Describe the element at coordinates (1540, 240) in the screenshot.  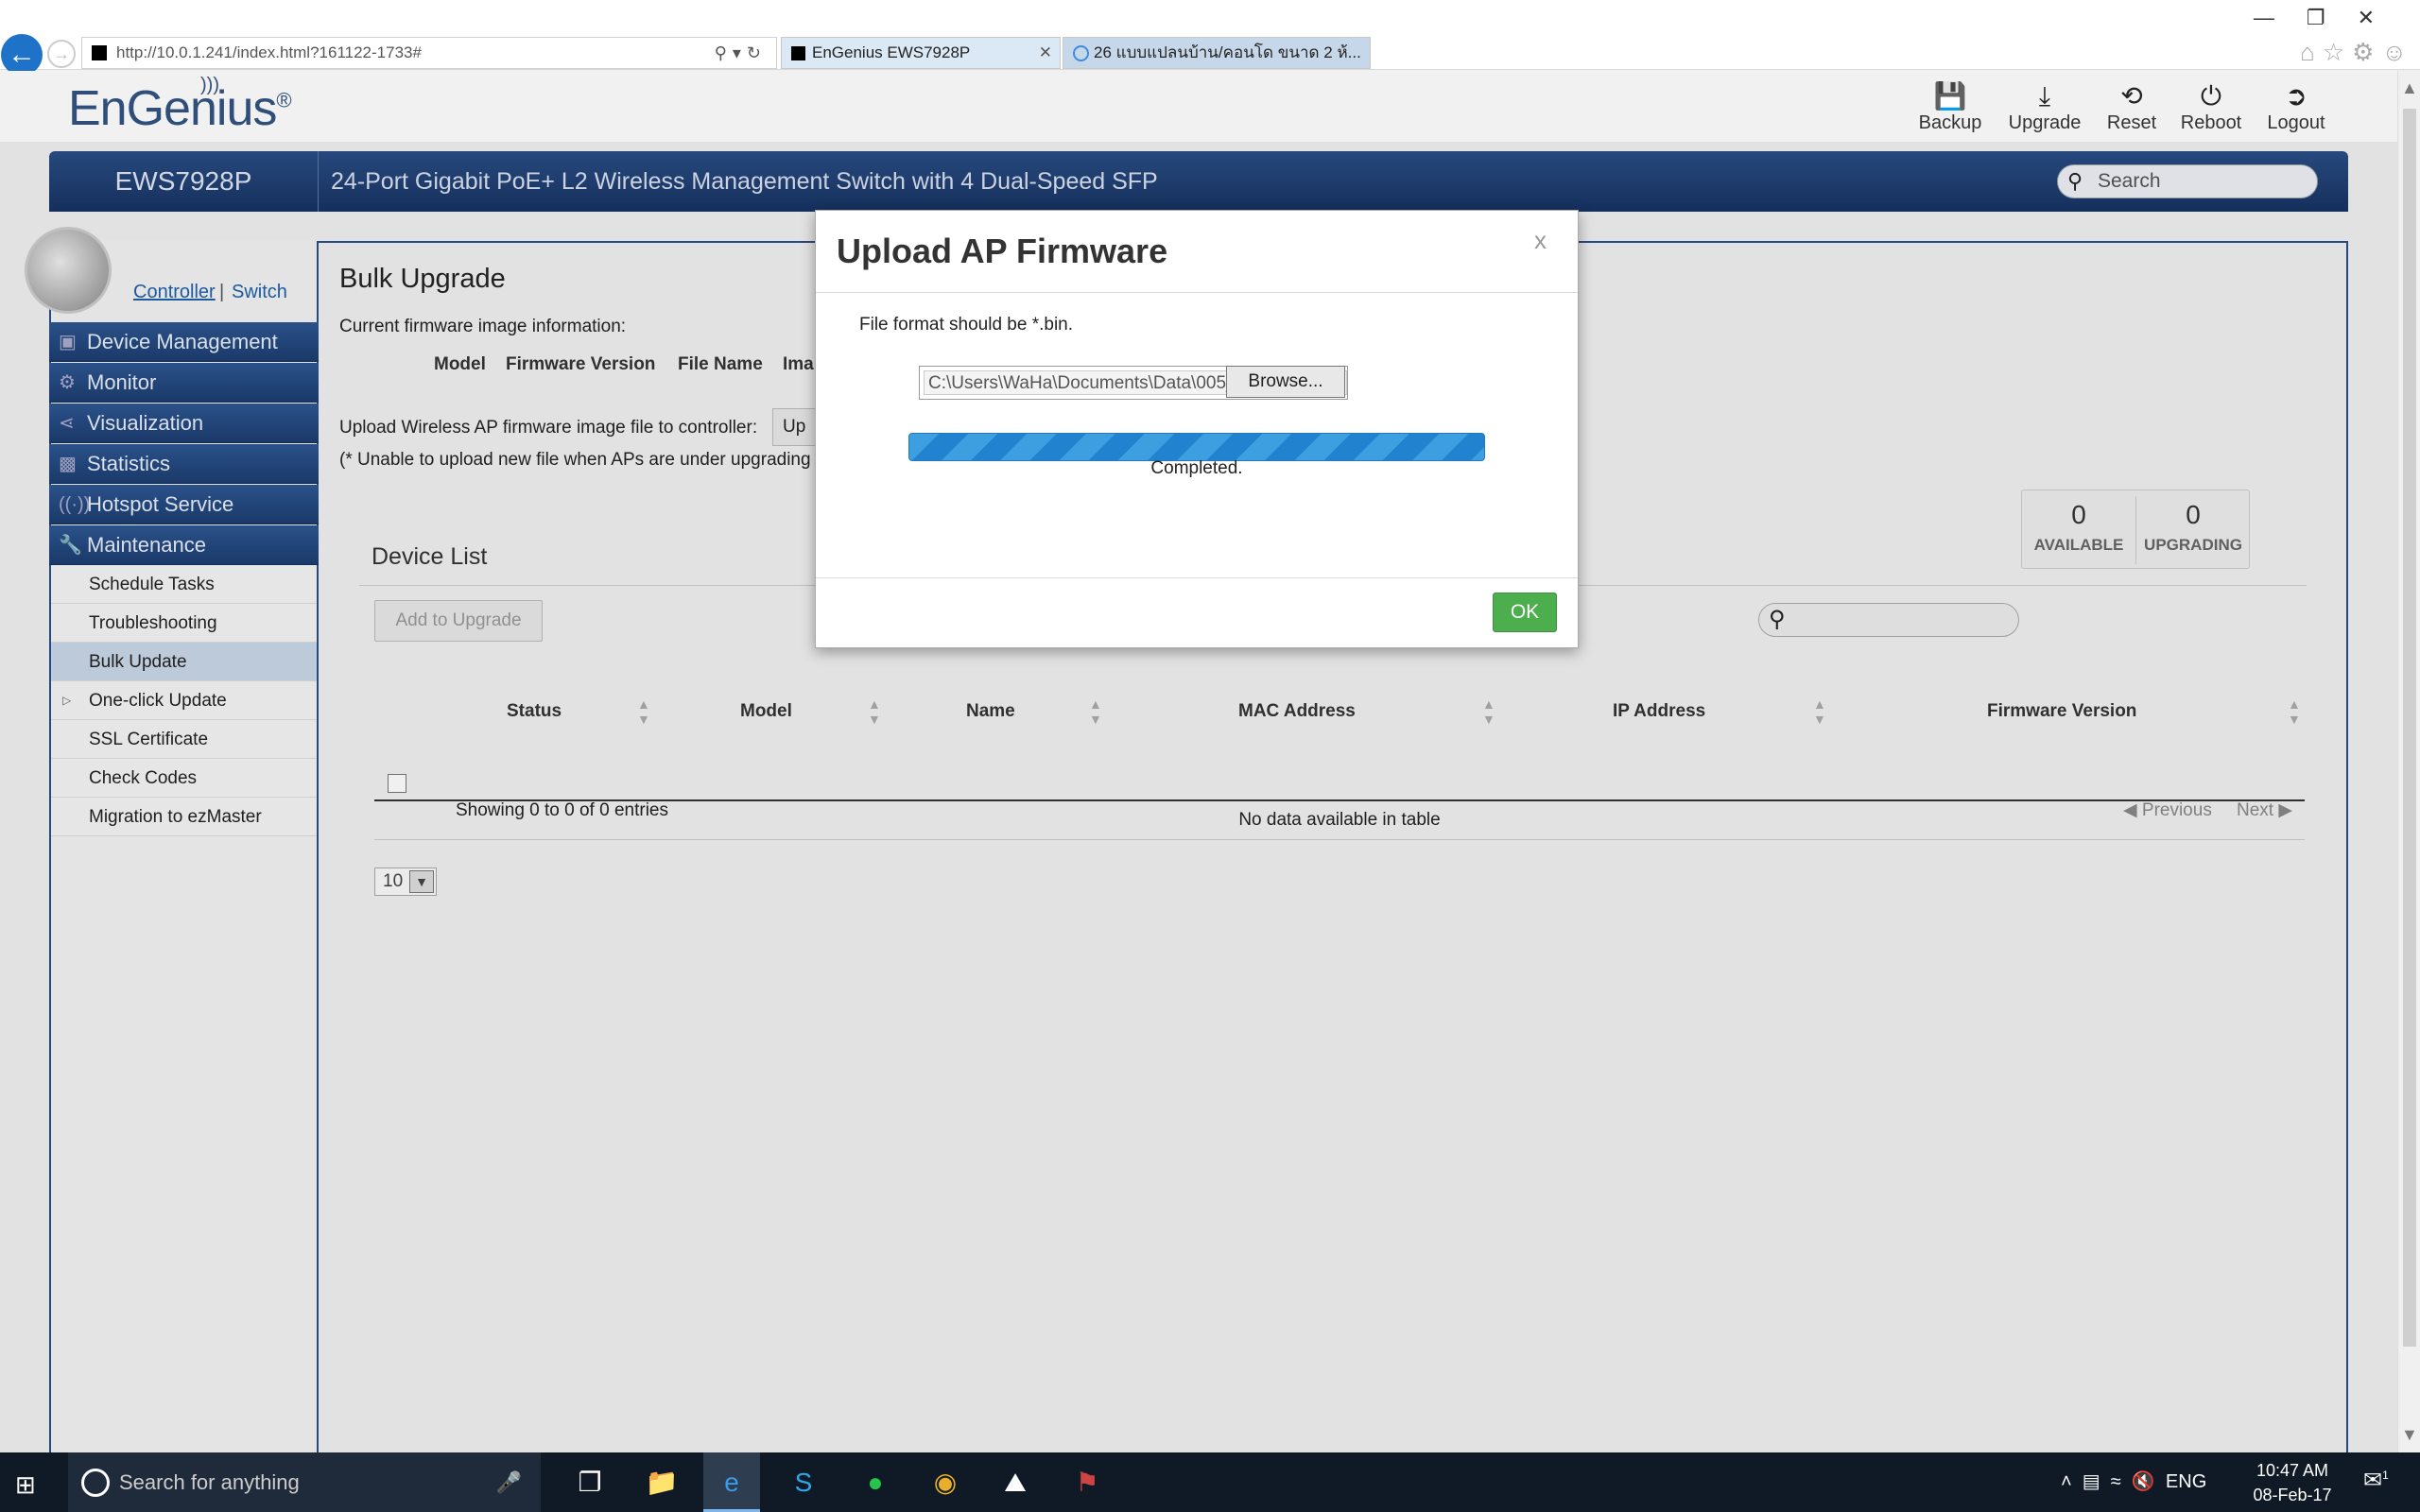
I see `close-icon: x` at that location.